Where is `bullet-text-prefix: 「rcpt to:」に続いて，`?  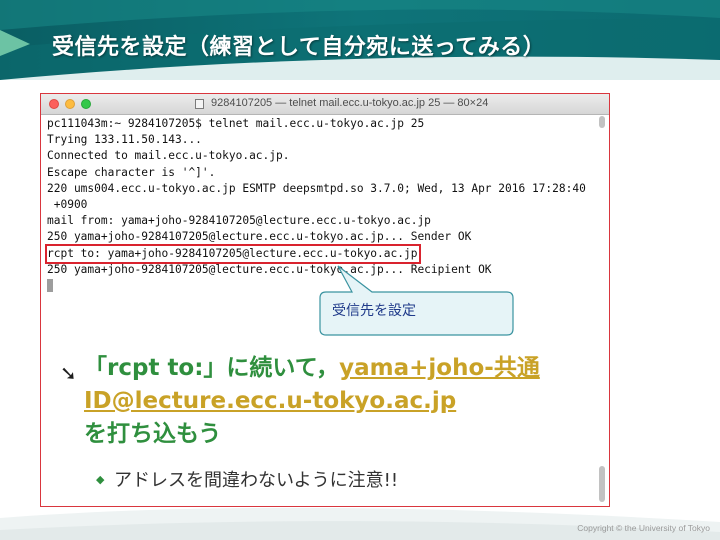
bullet-text-prefix: 「rcpt to:」に続いて， is located at coordinates (212, 368).